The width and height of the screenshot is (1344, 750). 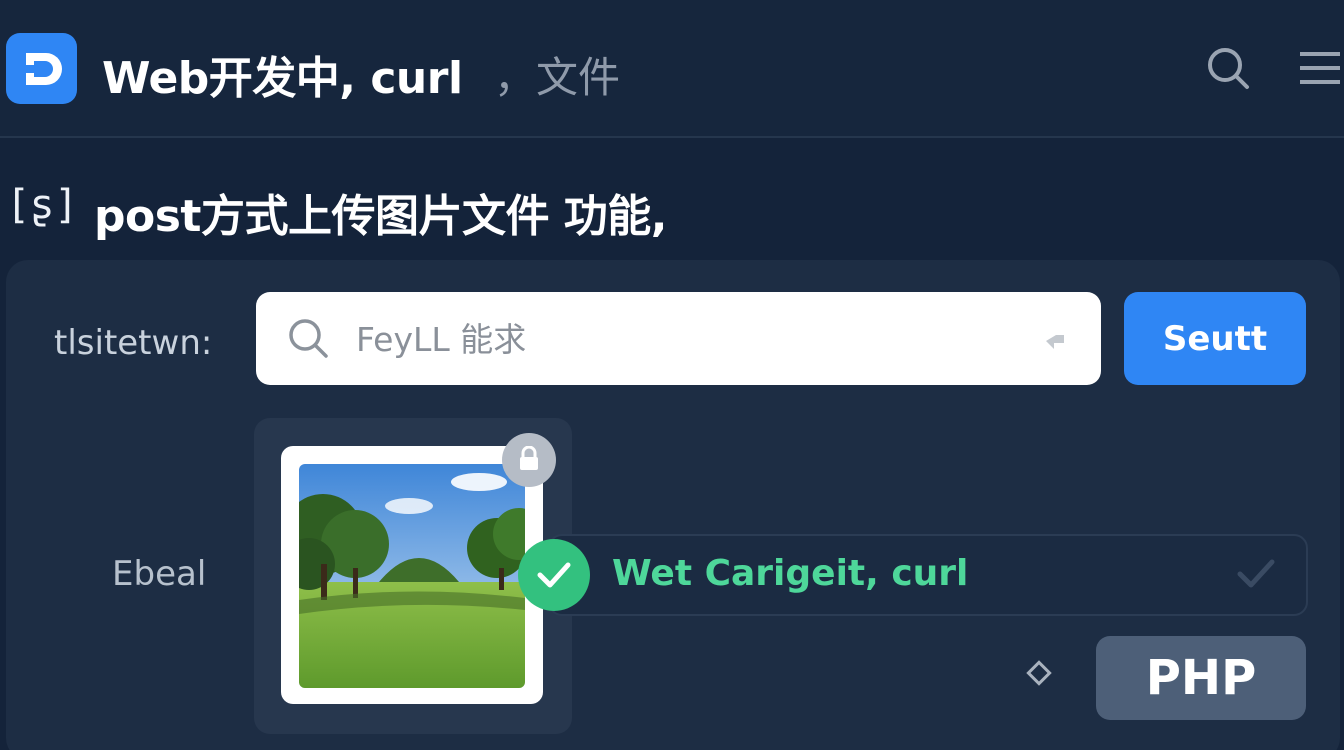 What do you see at coordinates (1320, 68) in the screenshot?
I see `menu-icon` at bounding box center [1320, 68].